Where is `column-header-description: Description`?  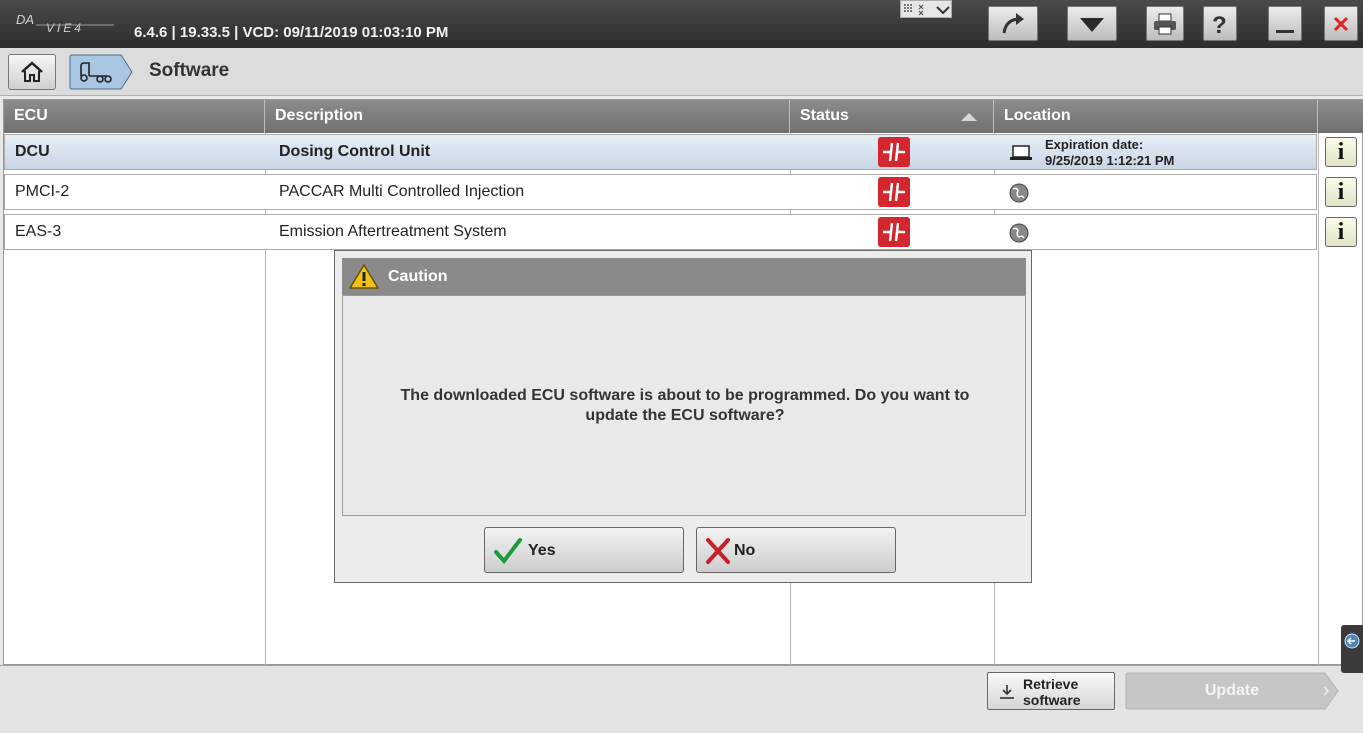 column-header-description: Description is located at coordinates (527, 116).